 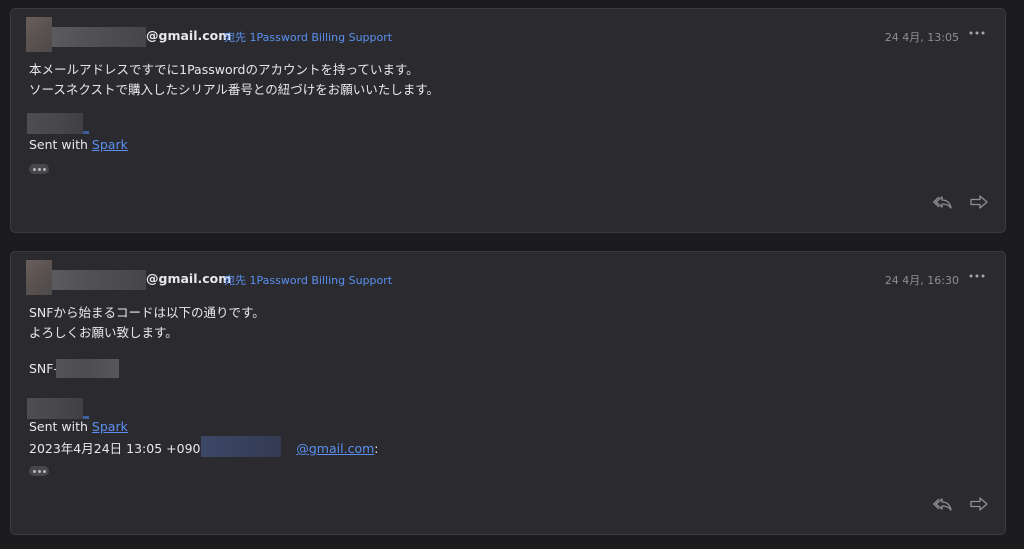 I want to click on redacted-serial-code, so click(x=87, y=368).